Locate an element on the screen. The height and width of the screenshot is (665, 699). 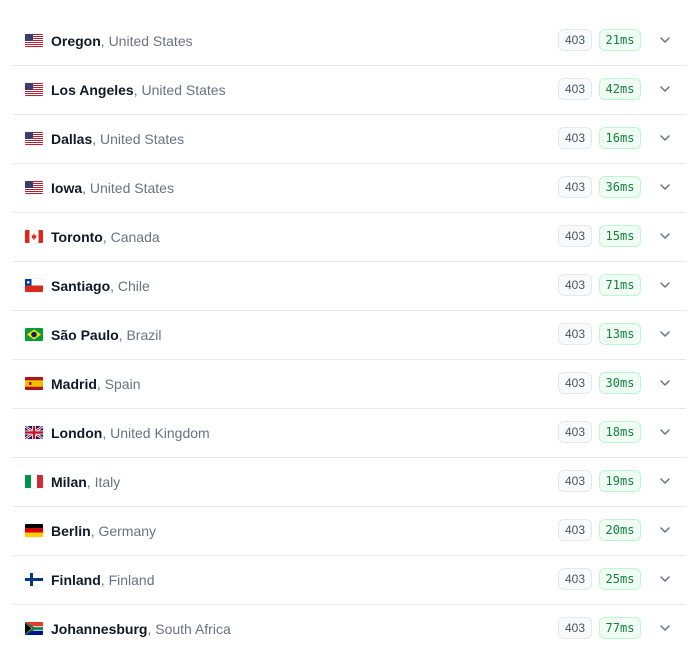
latency-badge: 36ms is located at coordinates (620, 187).